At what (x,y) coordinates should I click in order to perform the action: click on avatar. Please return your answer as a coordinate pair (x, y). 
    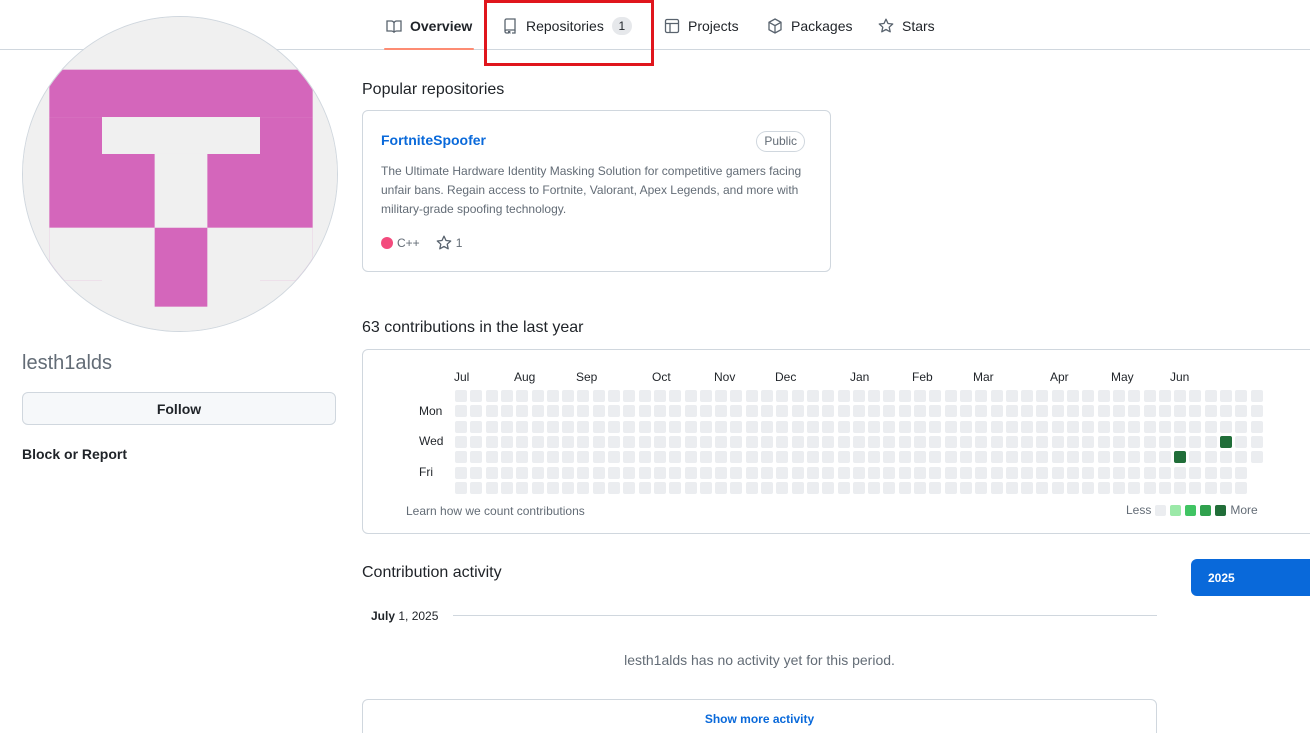
    Looking at the image, I should click on (180, 174).